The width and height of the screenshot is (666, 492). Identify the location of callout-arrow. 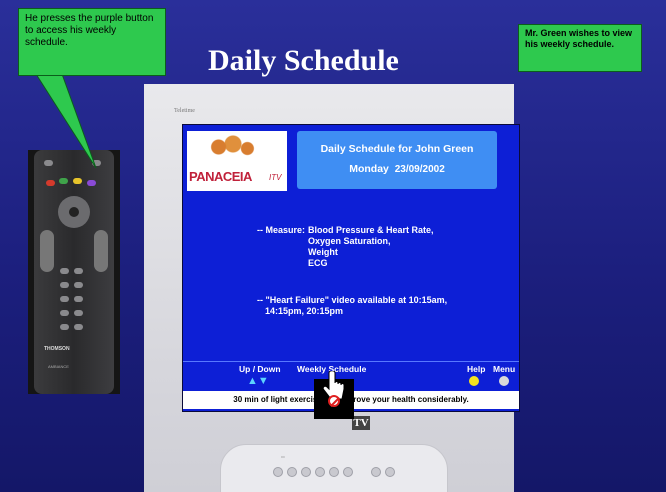
(66, 121).